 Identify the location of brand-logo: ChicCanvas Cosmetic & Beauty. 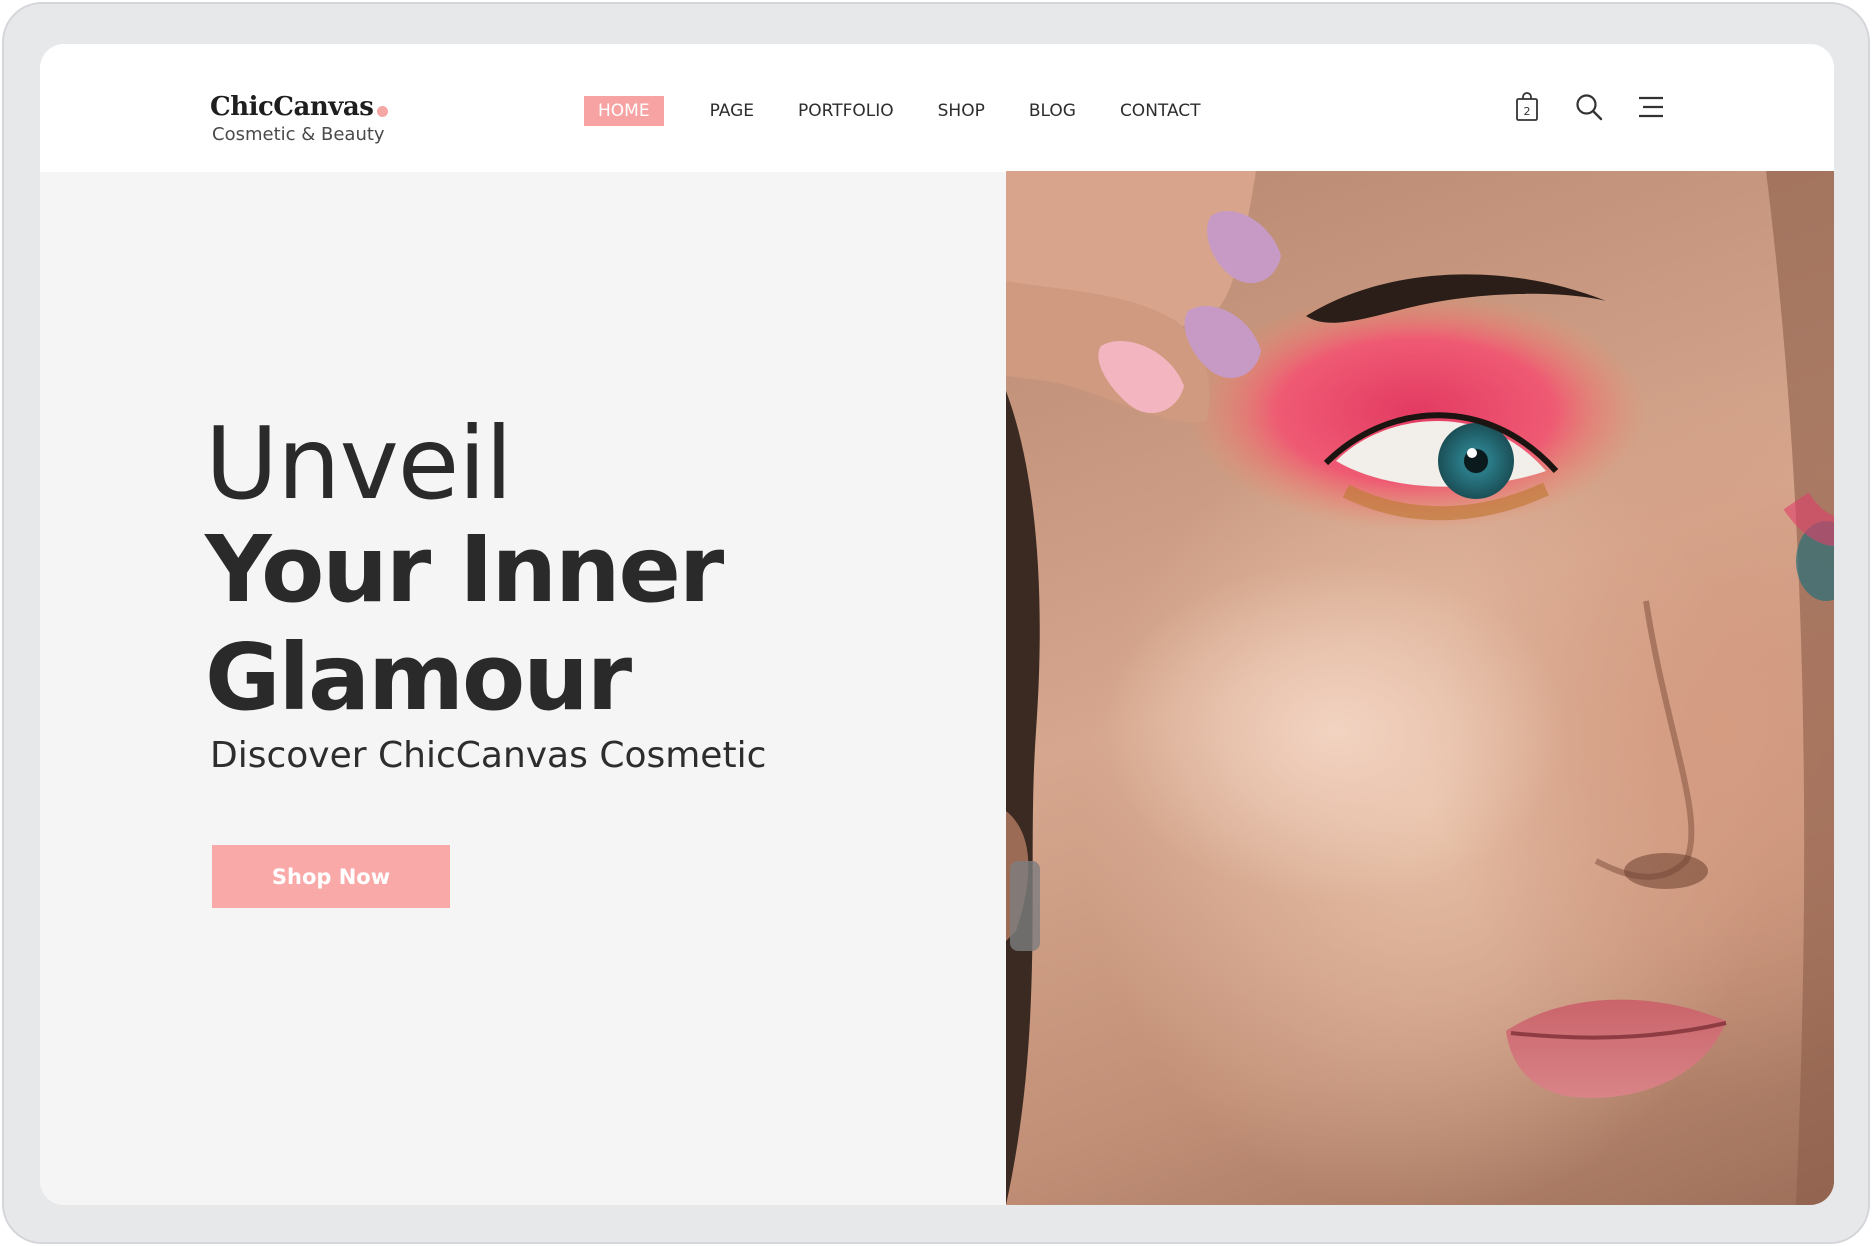
(299, 118).